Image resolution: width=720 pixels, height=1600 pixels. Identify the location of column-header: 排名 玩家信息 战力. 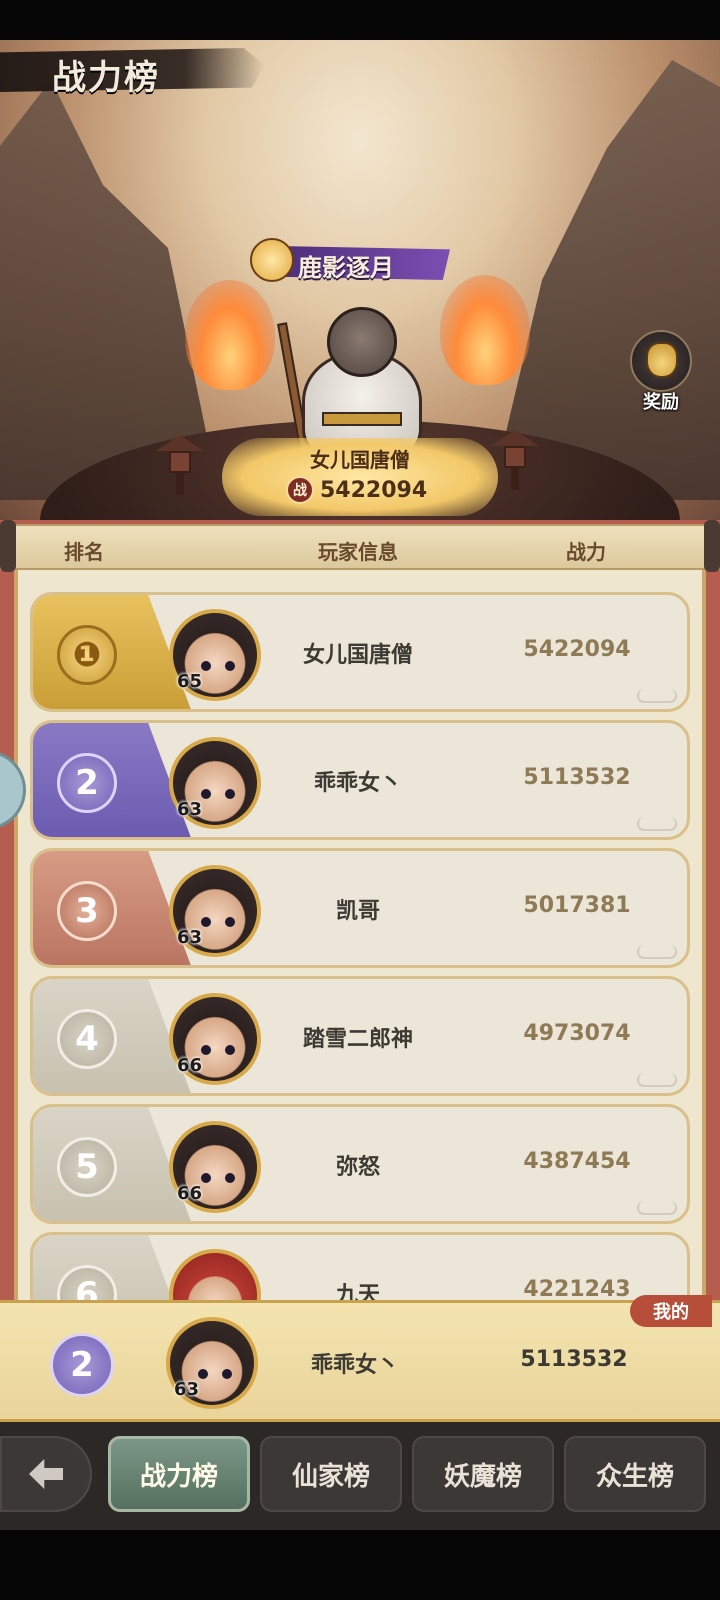
(360, 546).